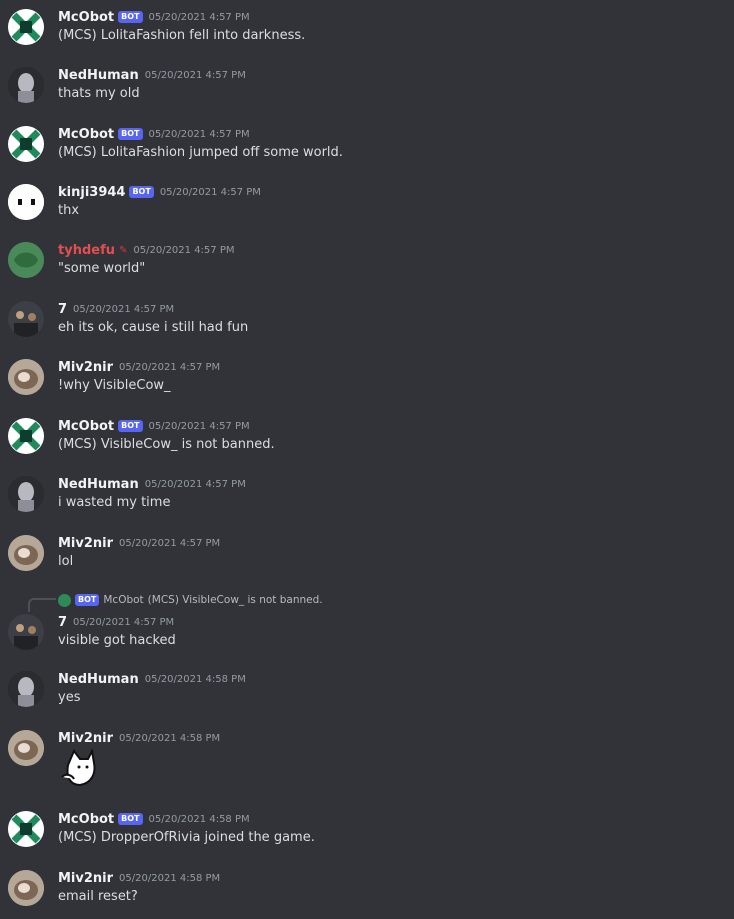 The height and width of the screenshot is (919, 734). Describe the element at coordinates (117, 640) in the screenshot. I see `message-text: visible got hacked` at that location.